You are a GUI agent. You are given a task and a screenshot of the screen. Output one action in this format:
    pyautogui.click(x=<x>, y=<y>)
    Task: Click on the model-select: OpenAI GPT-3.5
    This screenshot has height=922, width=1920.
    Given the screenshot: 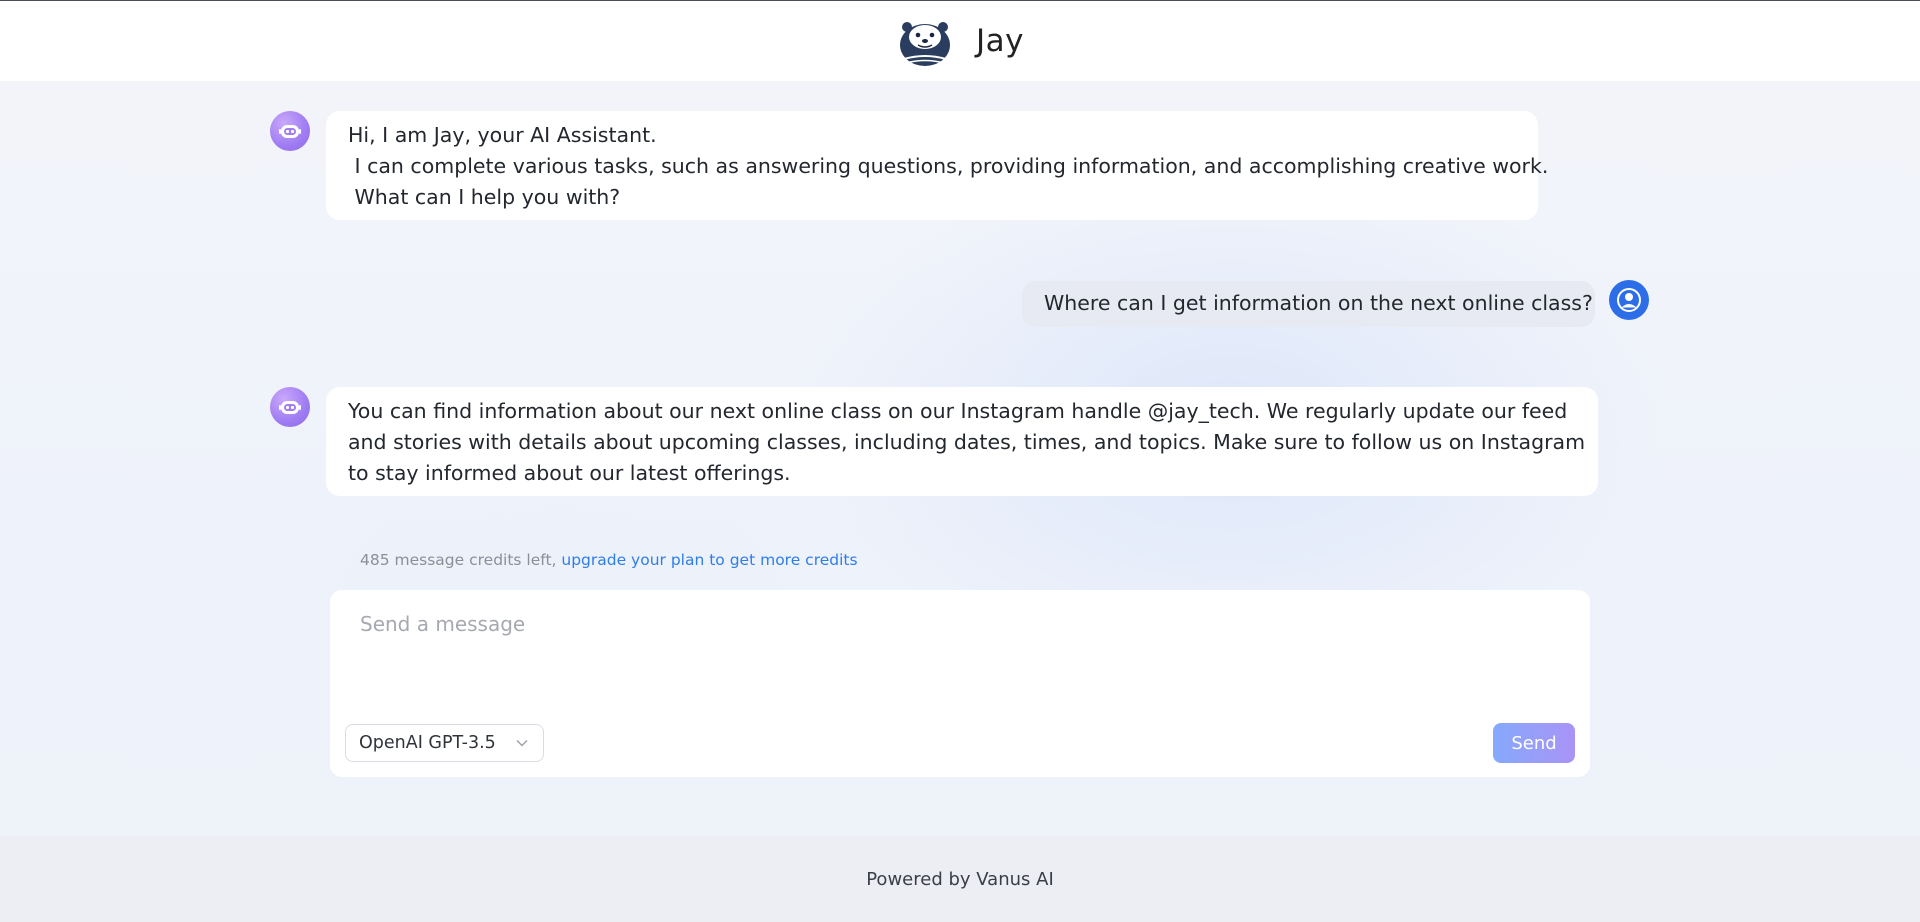 What is the action you would take?
    pyautogui.click(x=444, y=743)
    